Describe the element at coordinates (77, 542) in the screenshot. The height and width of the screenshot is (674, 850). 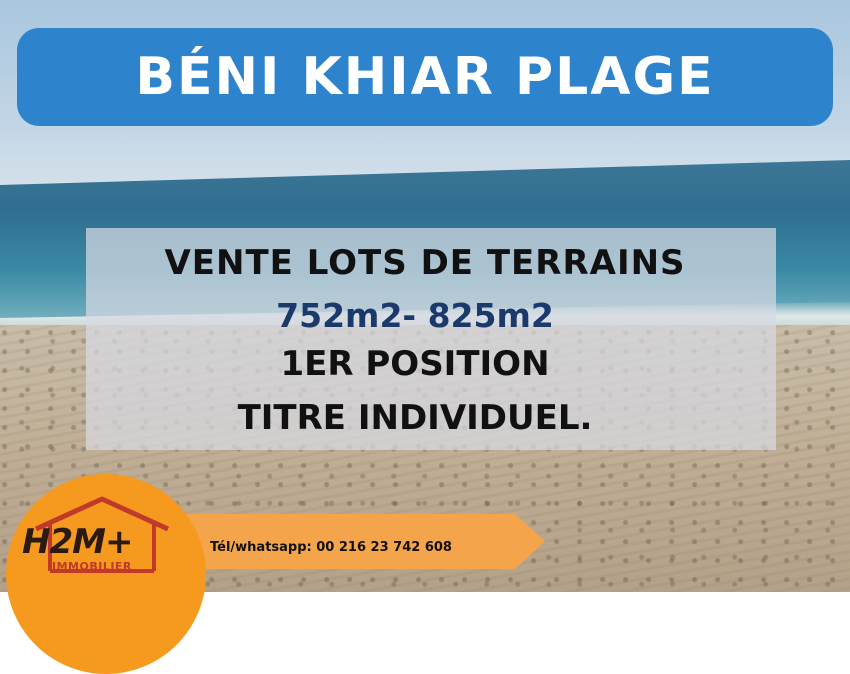
I see `logo-wordmark: H2M+` at that location.